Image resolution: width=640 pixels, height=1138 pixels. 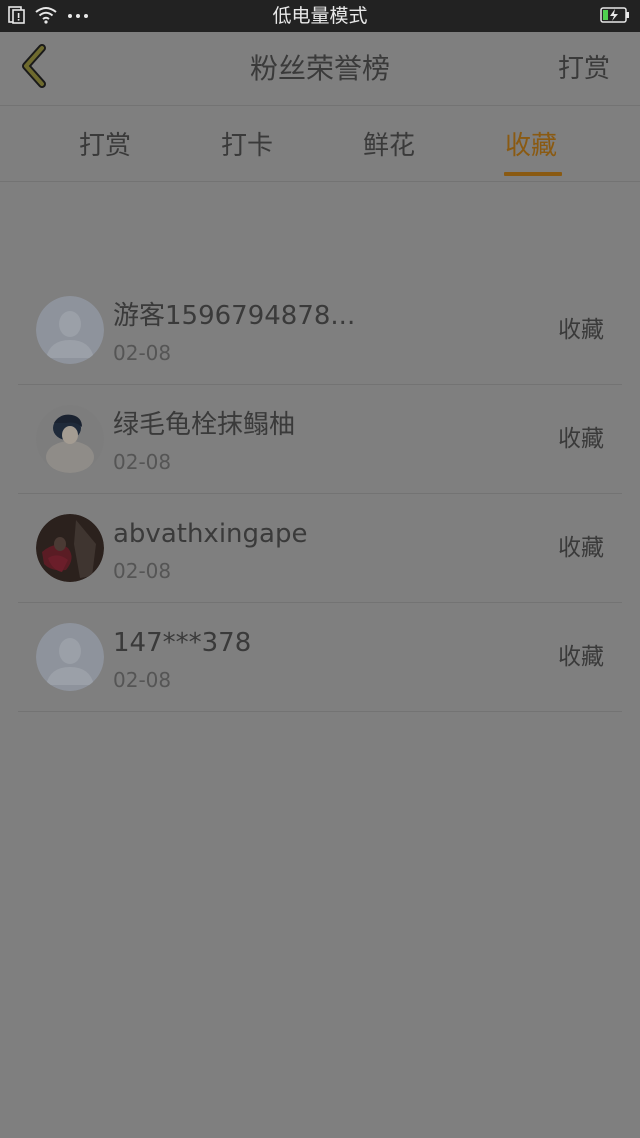 I want to click on list-item: 游客1596794878... 02-08 收藏, so click(x=320, y=330).